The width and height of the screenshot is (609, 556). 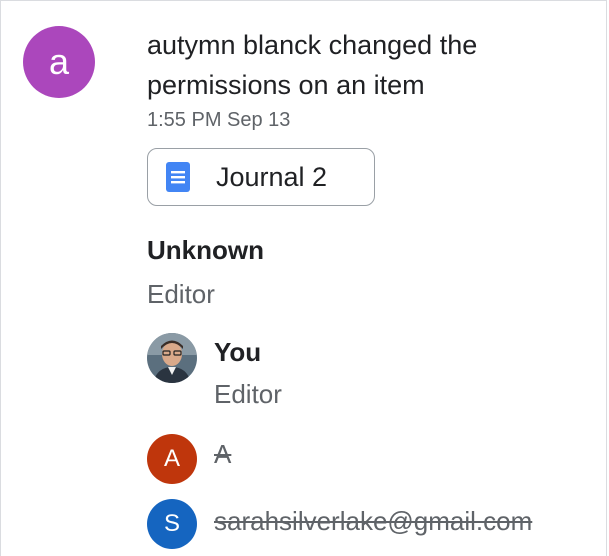 I want to click on removed-user-label: A, so click(x=223, y=454).